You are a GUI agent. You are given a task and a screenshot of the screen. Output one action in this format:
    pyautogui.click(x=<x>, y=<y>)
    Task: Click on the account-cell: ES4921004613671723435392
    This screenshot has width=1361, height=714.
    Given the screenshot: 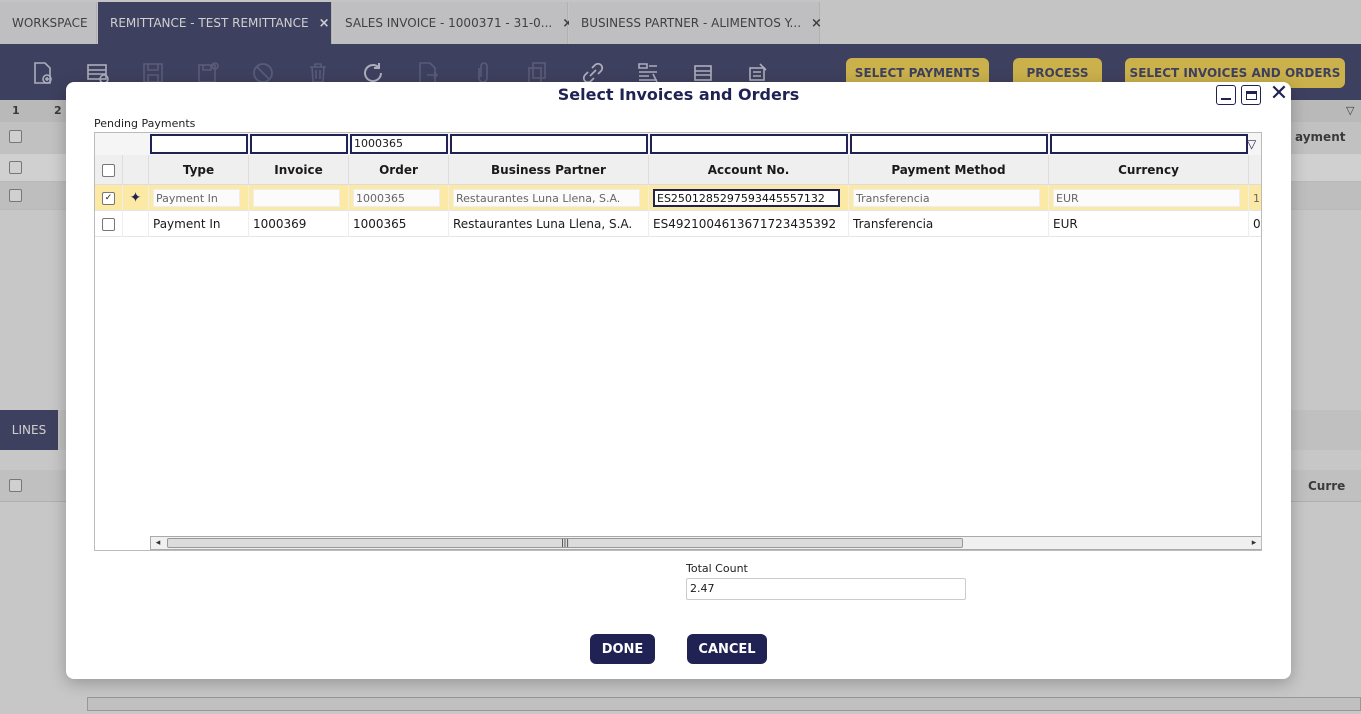 What is the action you would take?
    pyautogui.click(x=749, y=224)
    